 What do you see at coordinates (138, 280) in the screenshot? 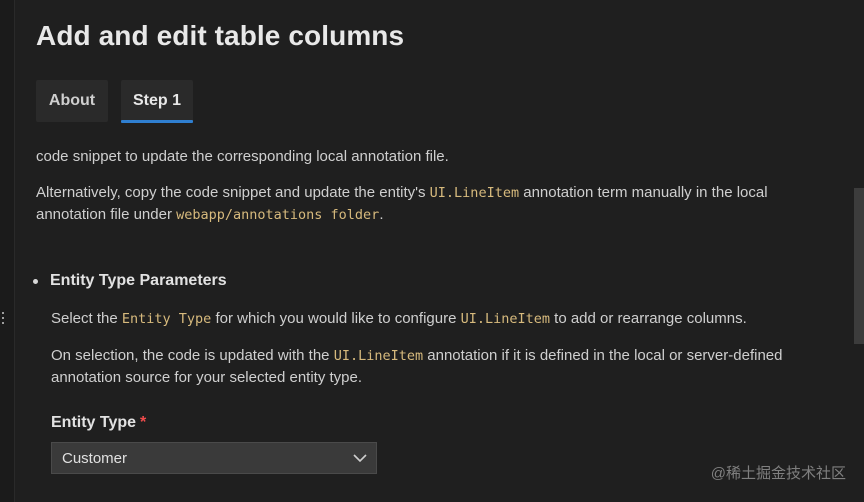
I see `section-heading: Entity Type Parameters` at bounding box center [138, 280].